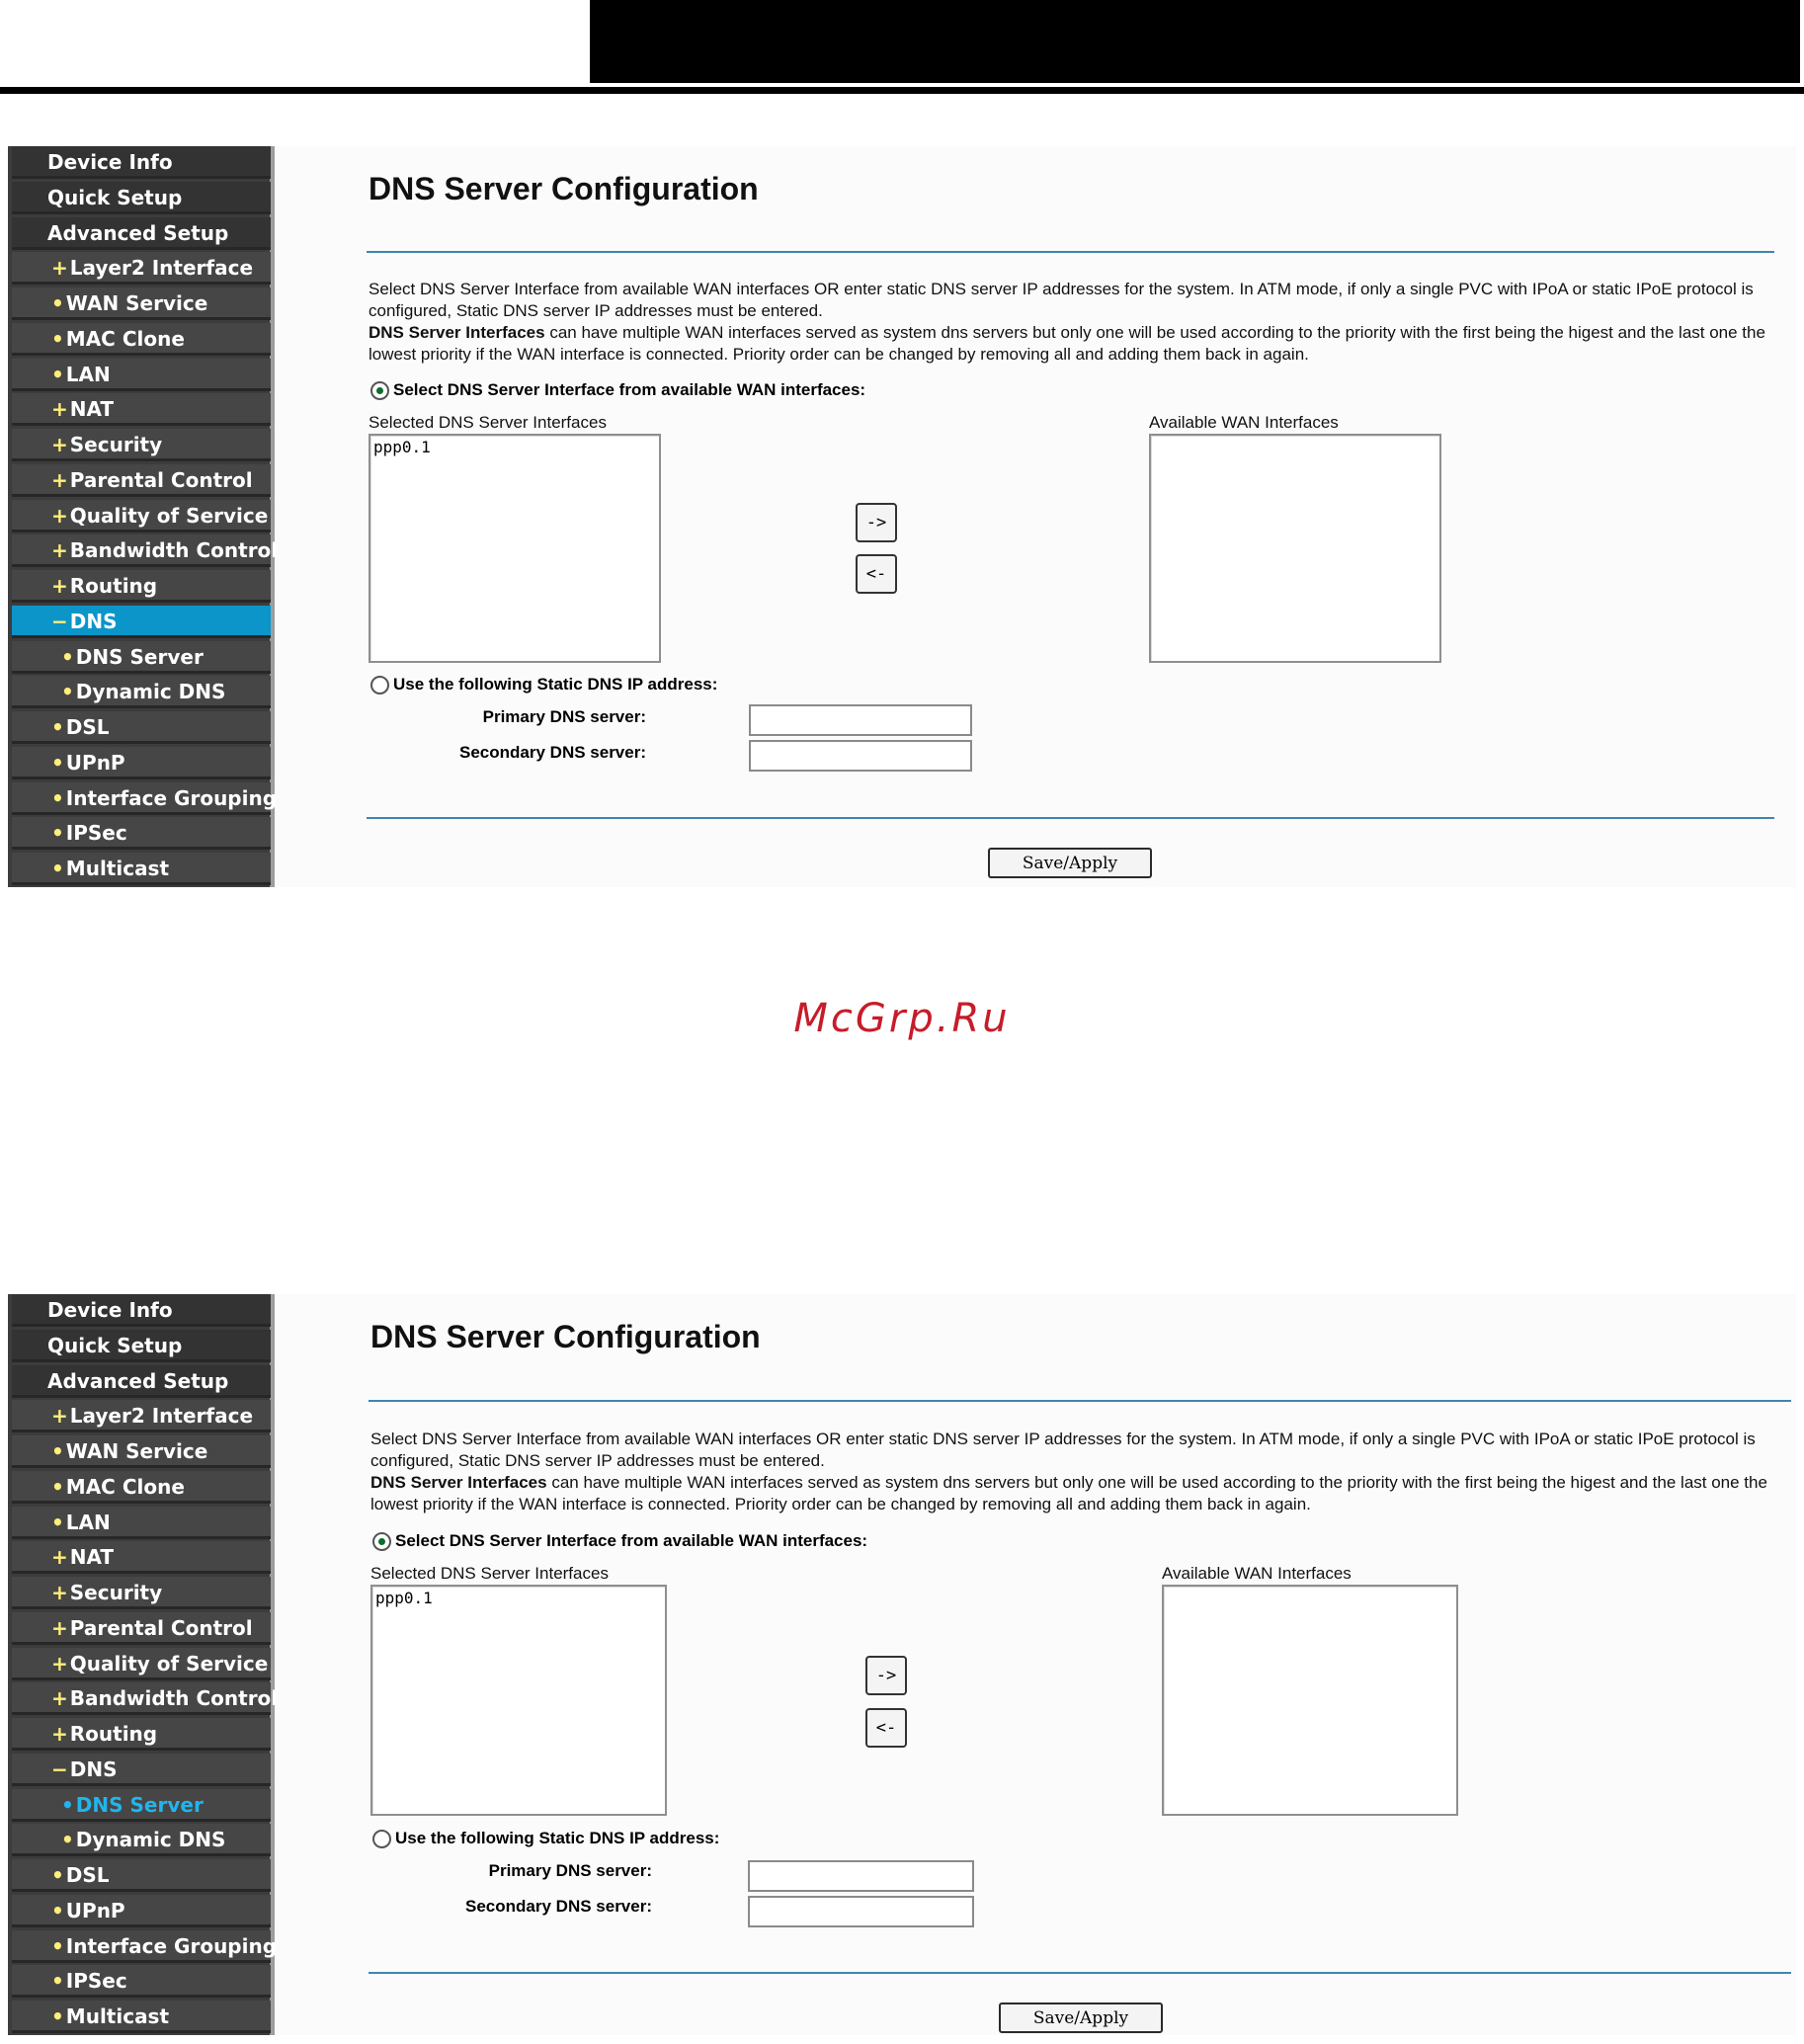  What do you see at coordinates (125, 338) in the screenshot?
I see `sidebar-item-label: MAC Clone` at bounding box center [125, 338].